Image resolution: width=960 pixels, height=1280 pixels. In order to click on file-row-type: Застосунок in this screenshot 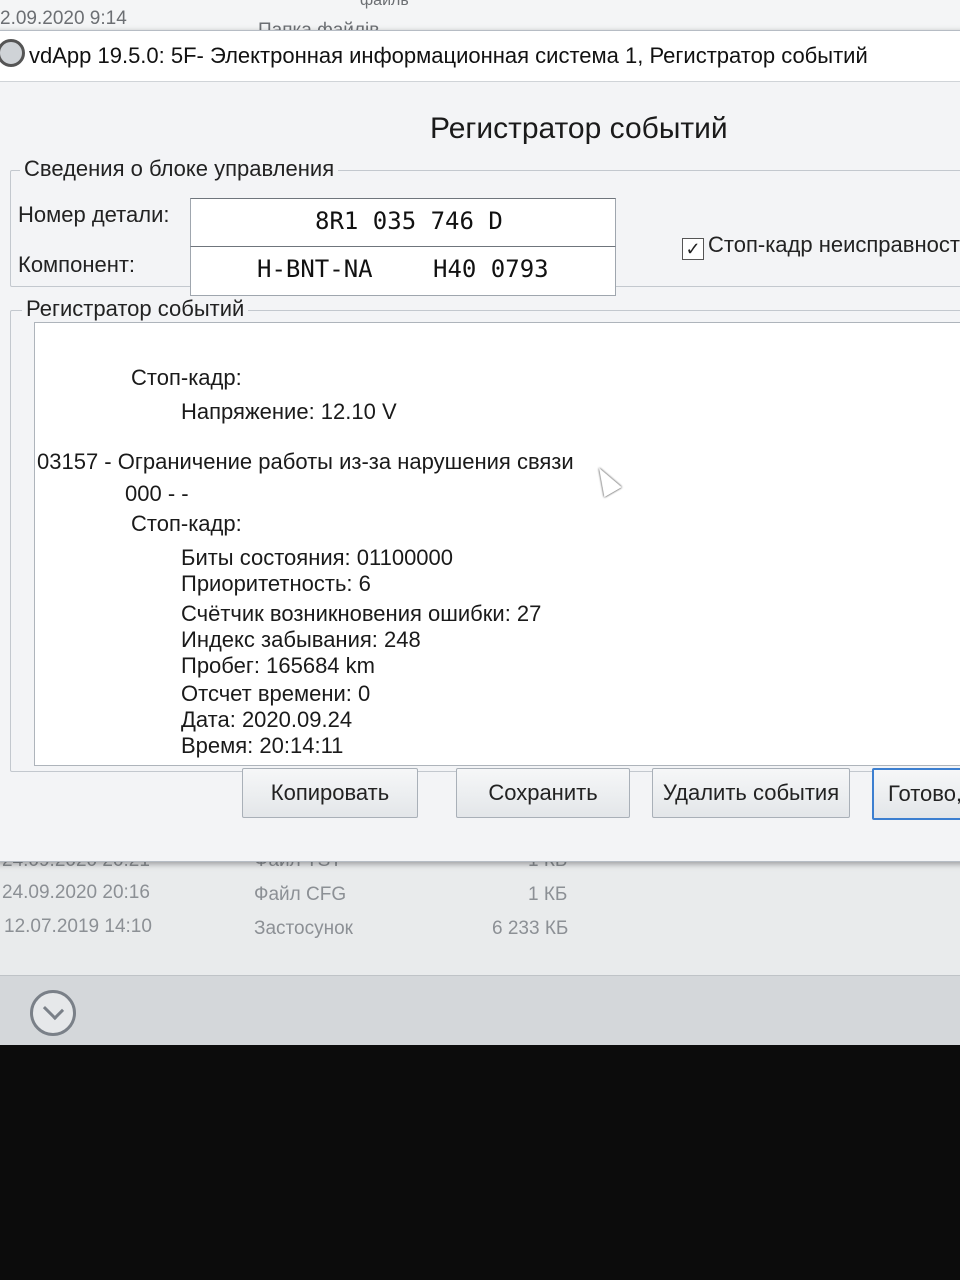, I will do `click(303, 928)`.